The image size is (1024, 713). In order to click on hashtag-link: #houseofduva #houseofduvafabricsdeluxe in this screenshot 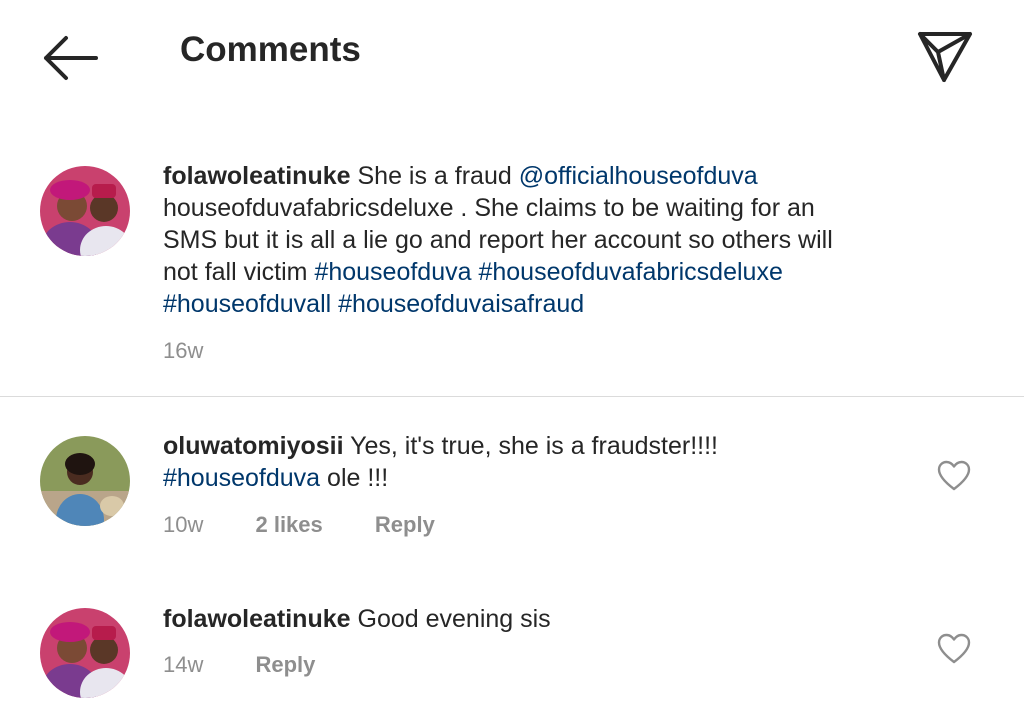, I will do `click(548, 272)`.